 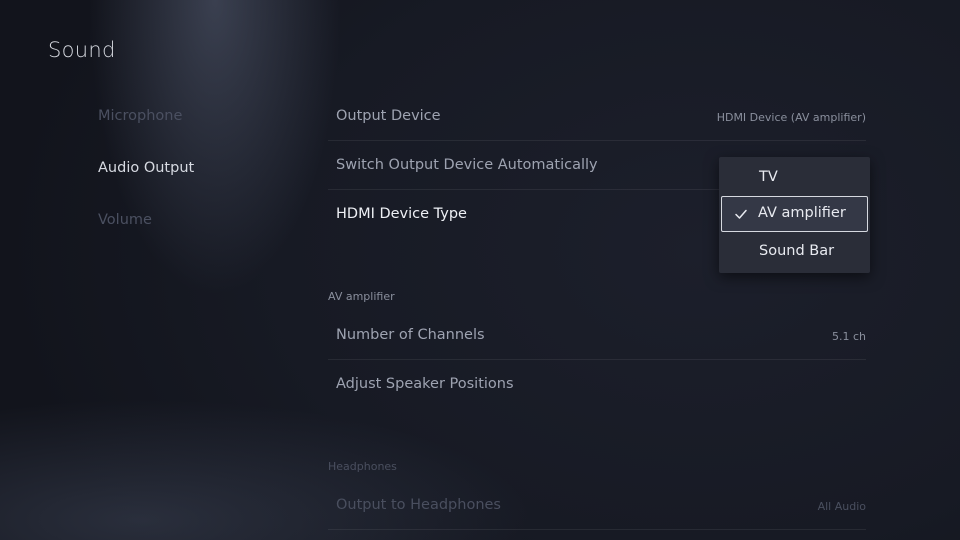 What do you see at coordinates (794, 178) in the screenshot?
I see `dropdown-option-tv: TV` at bounding box center [794, 178].